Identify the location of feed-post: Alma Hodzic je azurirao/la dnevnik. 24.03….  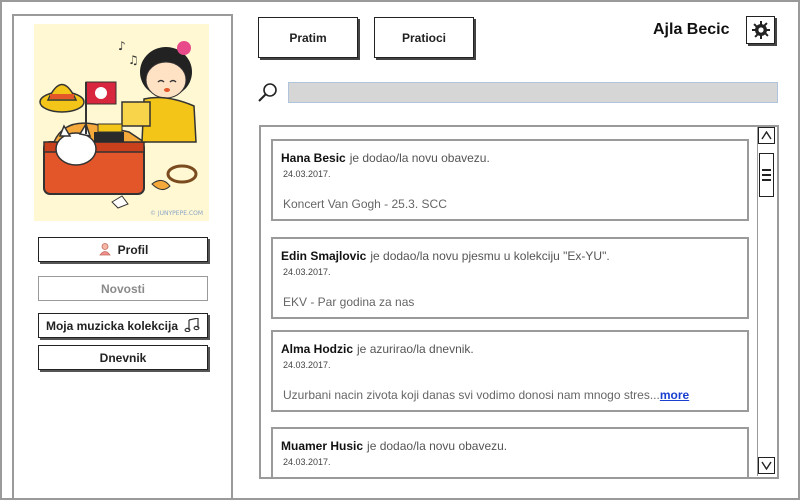
(510, 371).